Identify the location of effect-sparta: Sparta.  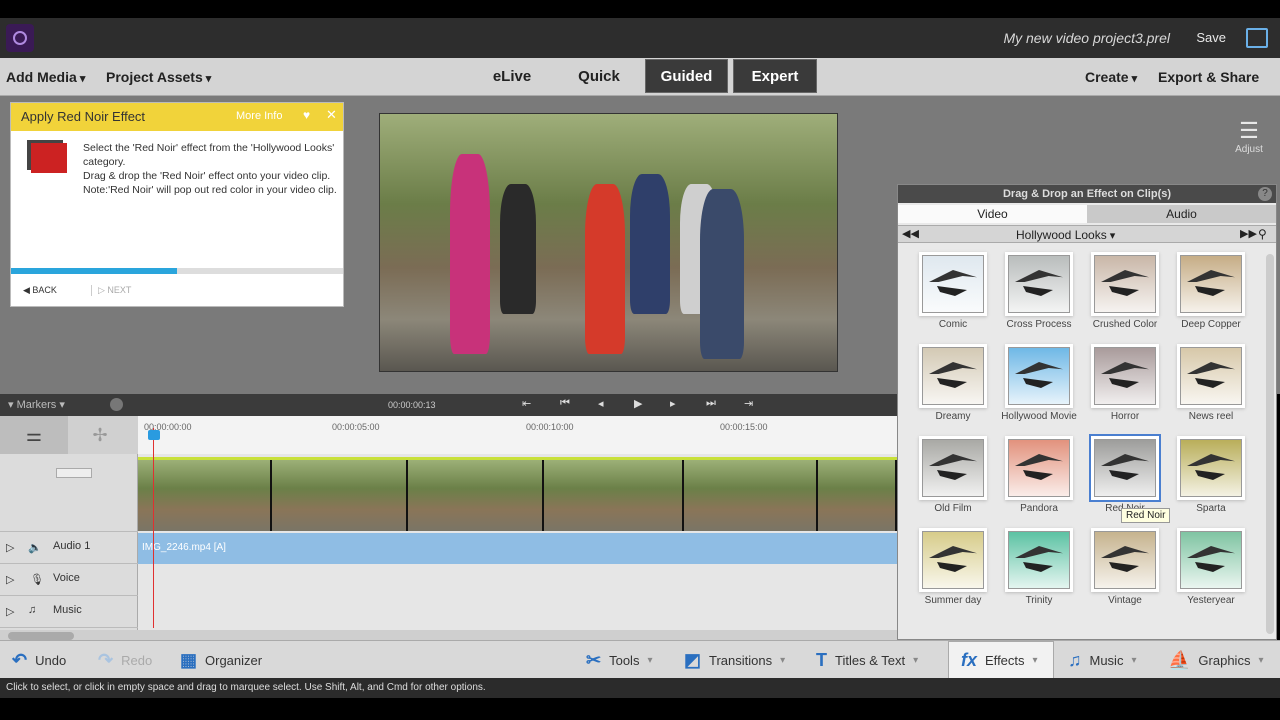
(1211, 484).